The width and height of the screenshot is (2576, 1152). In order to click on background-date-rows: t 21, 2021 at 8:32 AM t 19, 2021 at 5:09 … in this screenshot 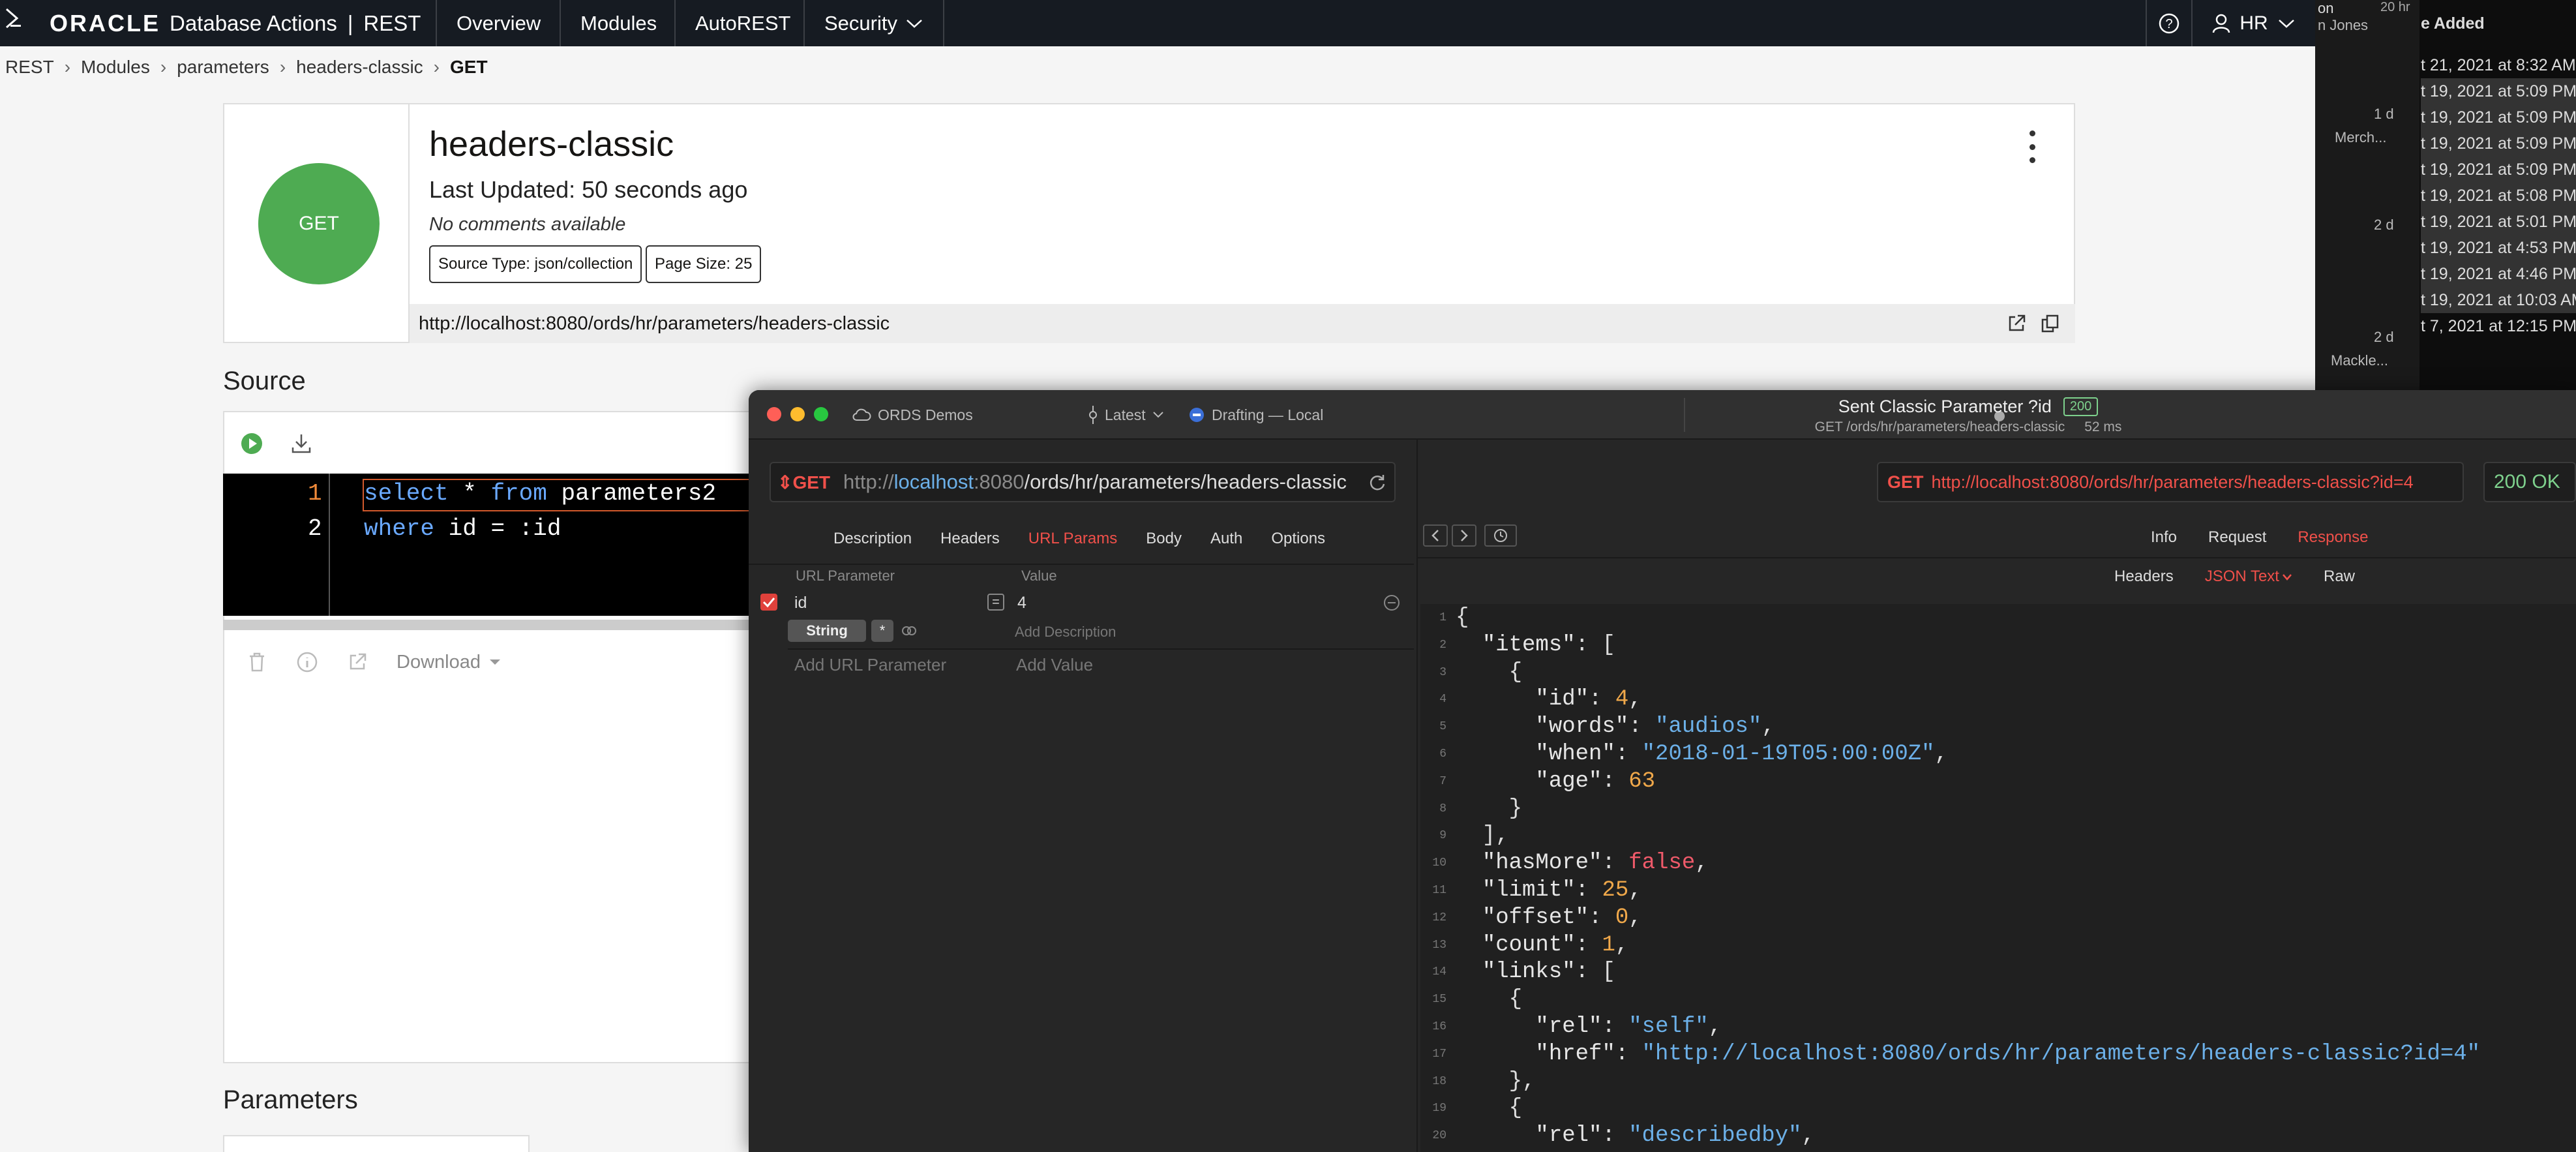, I will do `click(2445, 195)`.